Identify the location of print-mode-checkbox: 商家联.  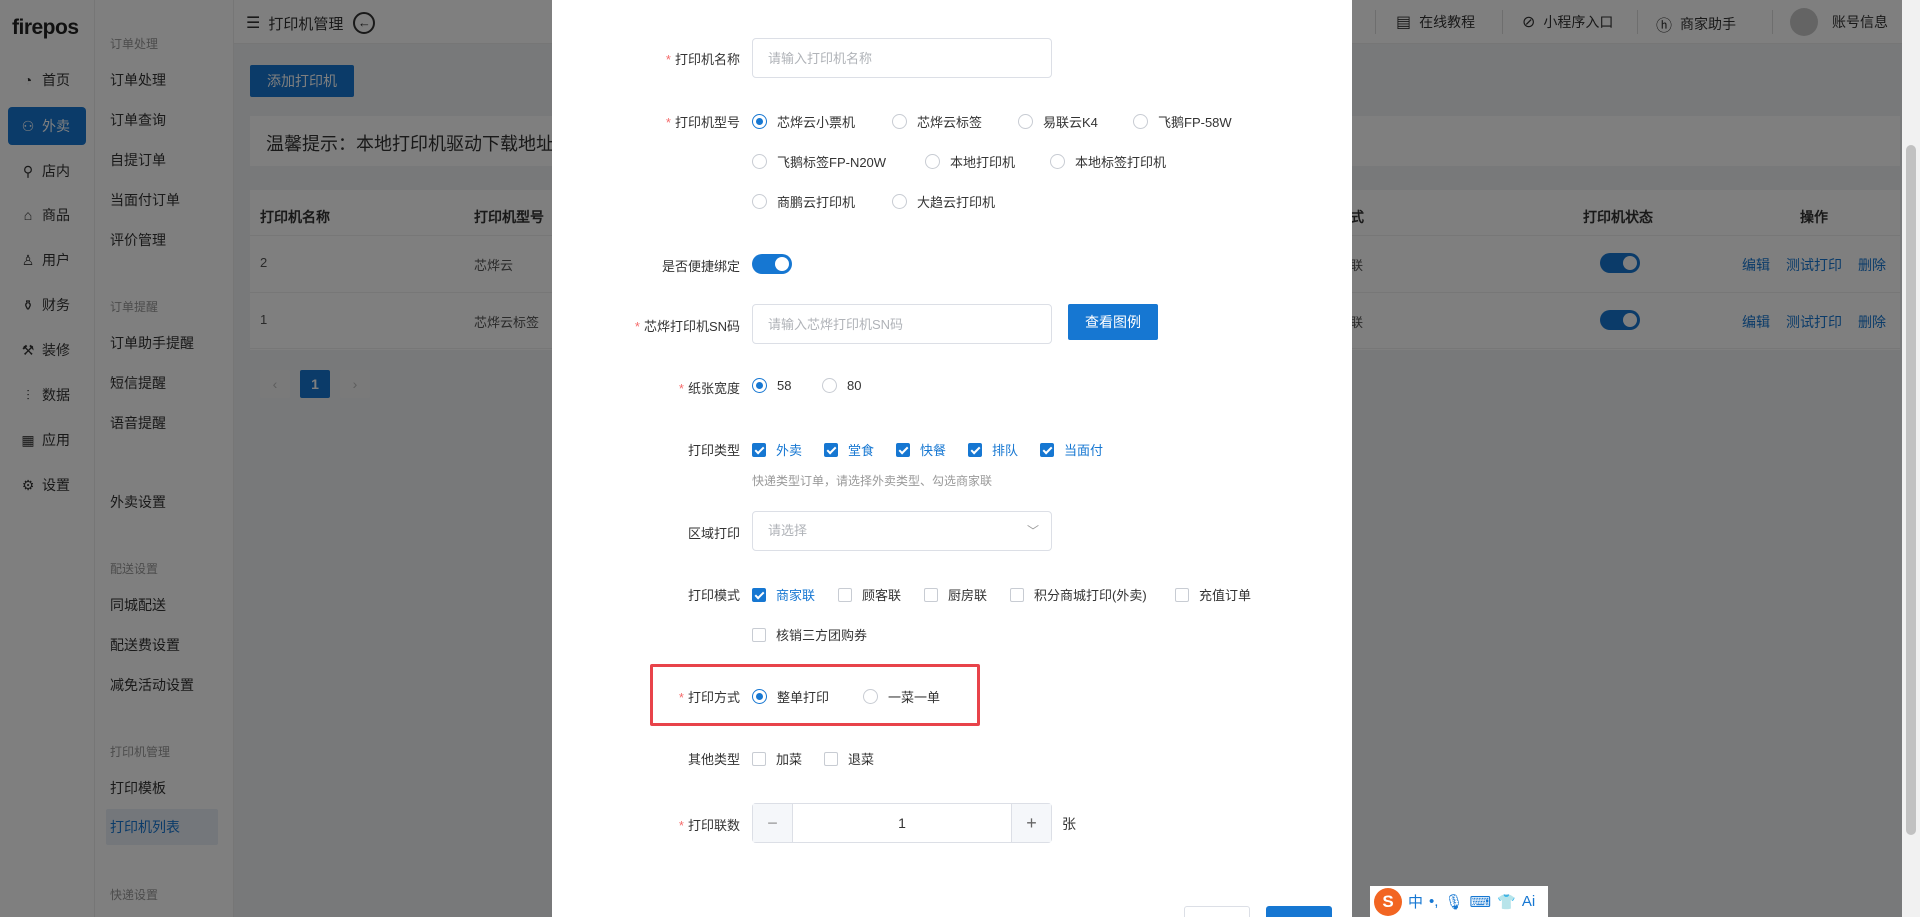
(783, 594).